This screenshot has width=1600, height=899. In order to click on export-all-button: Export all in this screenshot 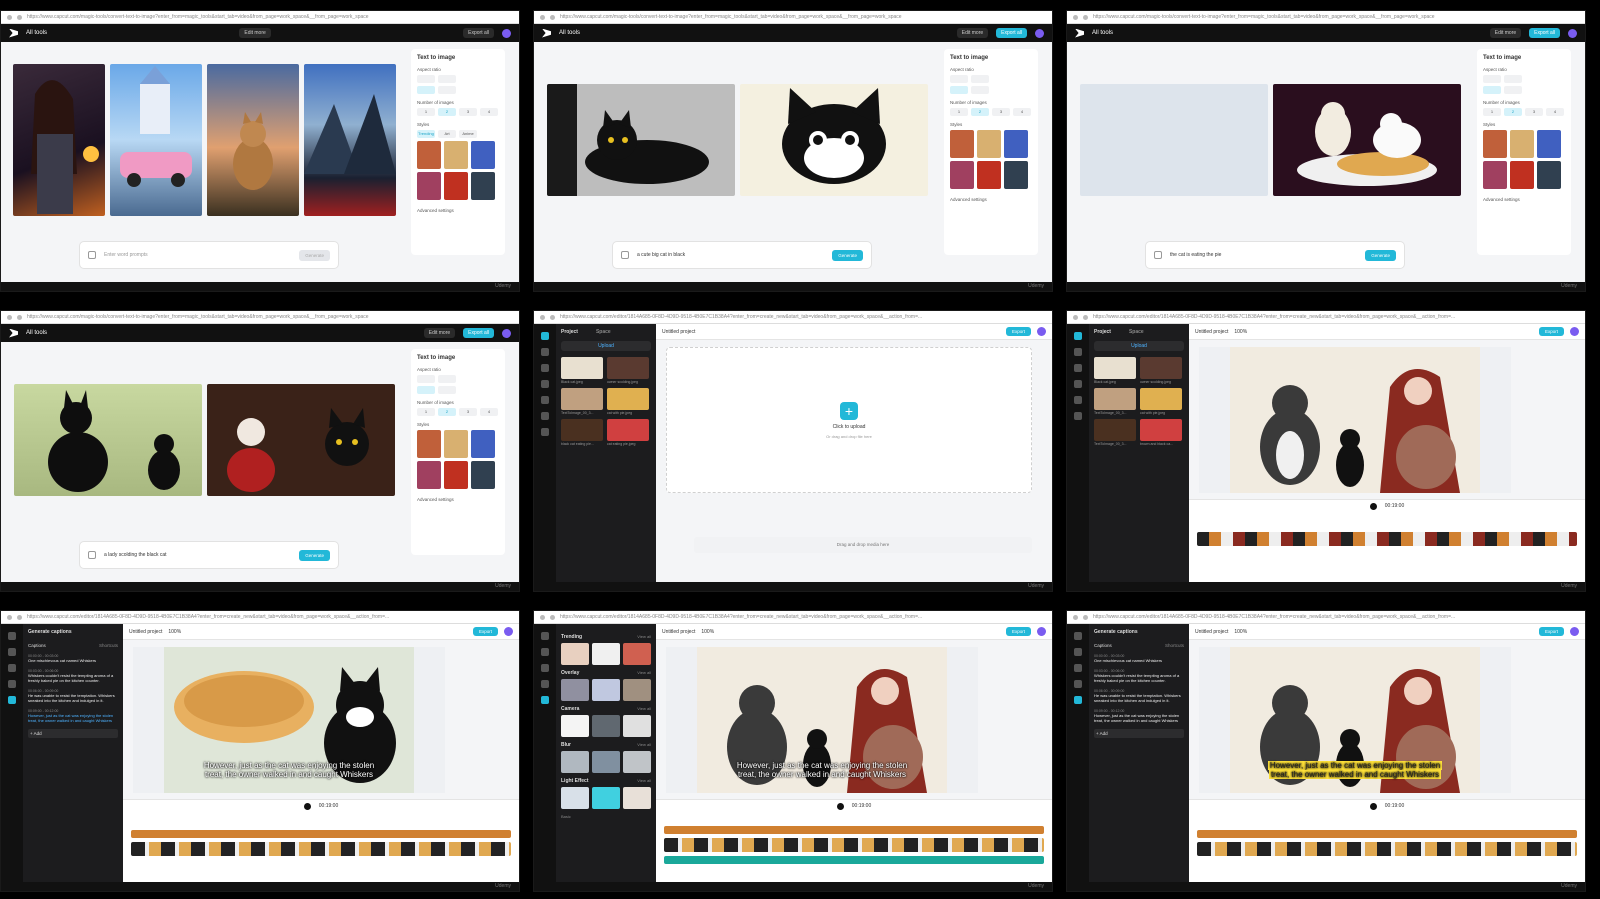, I will do `click(1011, 33)`.